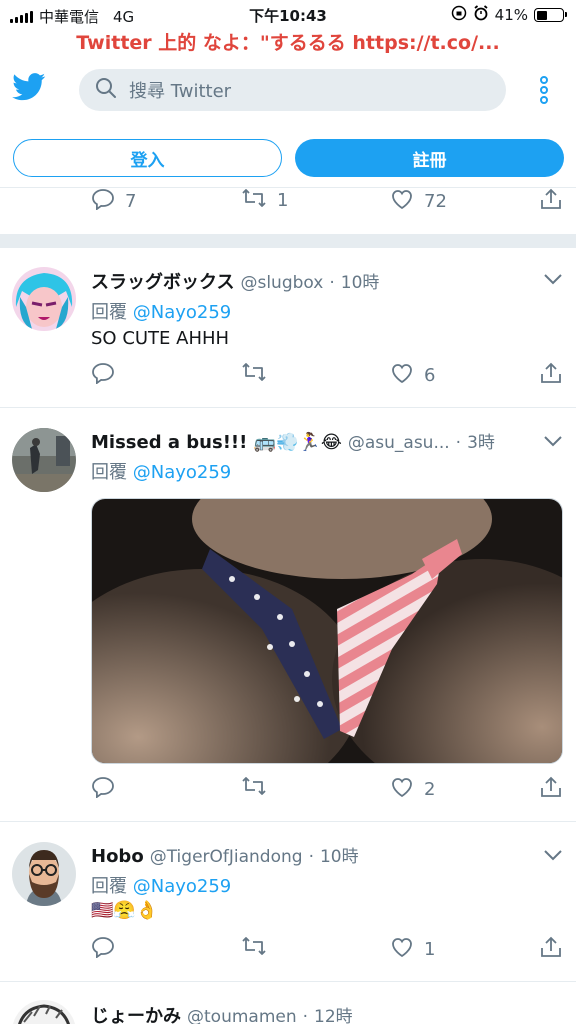 The height and width of the screenshot is (1024, 576). What do you see at coordinates (125, 910) in the screenshot?
I see `tweet-text: 🇺🇸😤👌` at bounding box center [125, 910].